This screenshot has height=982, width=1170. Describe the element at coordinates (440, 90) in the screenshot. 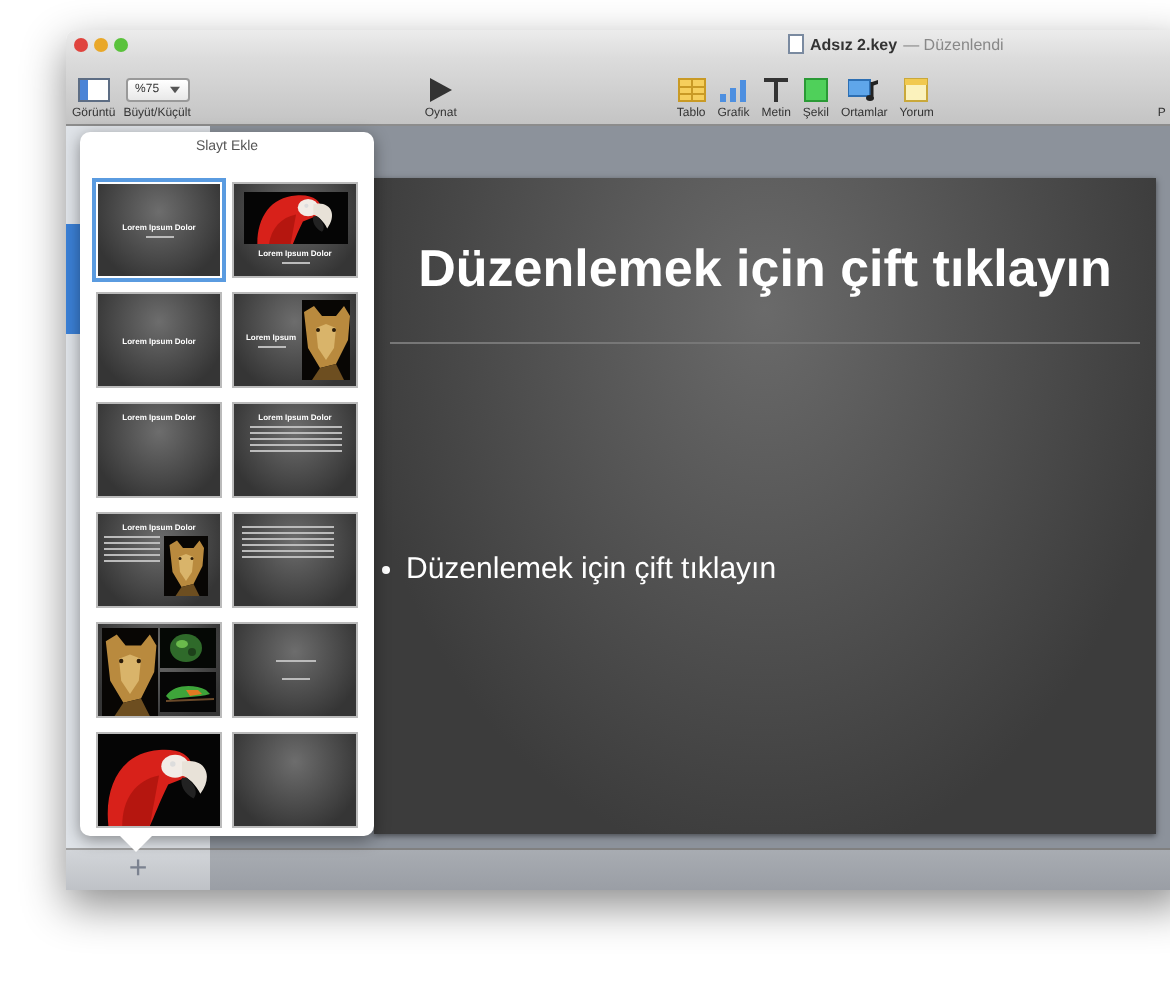

I see `play-icon` at that location.